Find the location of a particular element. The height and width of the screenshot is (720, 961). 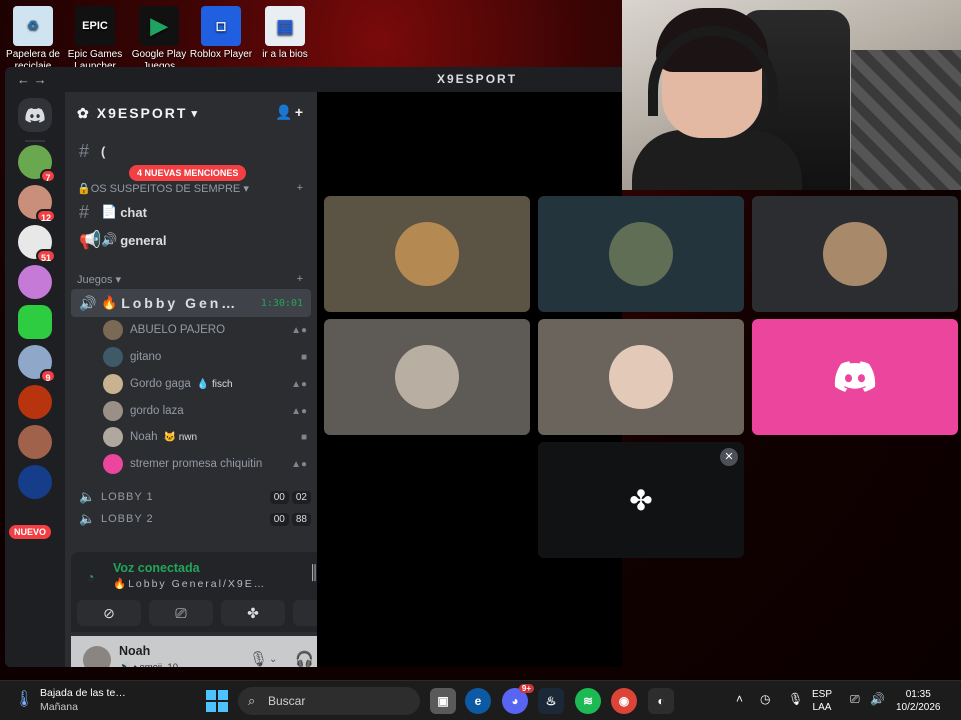

chevron-down-icon: ⌄ is located at coordinates (273, 659).